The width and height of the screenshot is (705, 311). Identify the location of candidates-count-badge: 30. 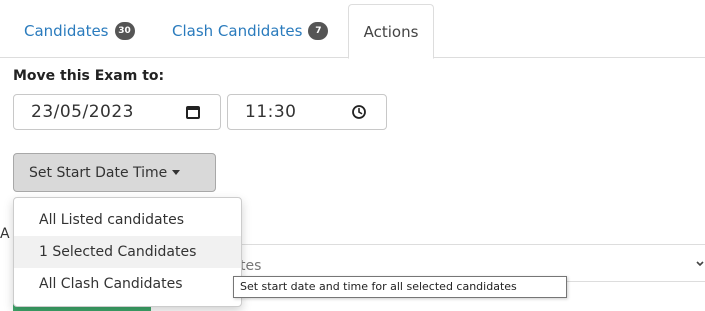
(124, 31).